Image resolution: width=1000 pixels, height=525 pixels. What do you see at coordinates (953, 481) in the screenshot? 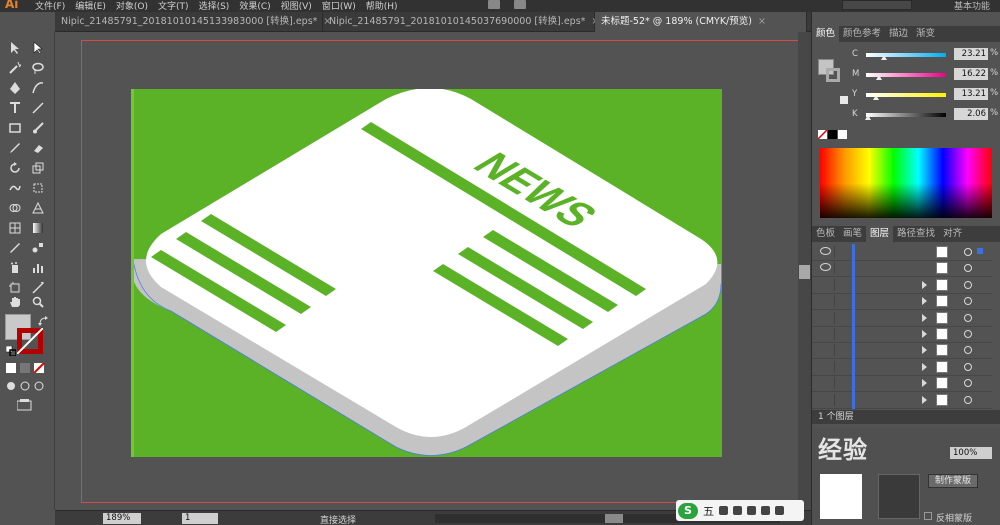
I see `make-mask-button: 制作蒙版` at bounding box center [953, 481].